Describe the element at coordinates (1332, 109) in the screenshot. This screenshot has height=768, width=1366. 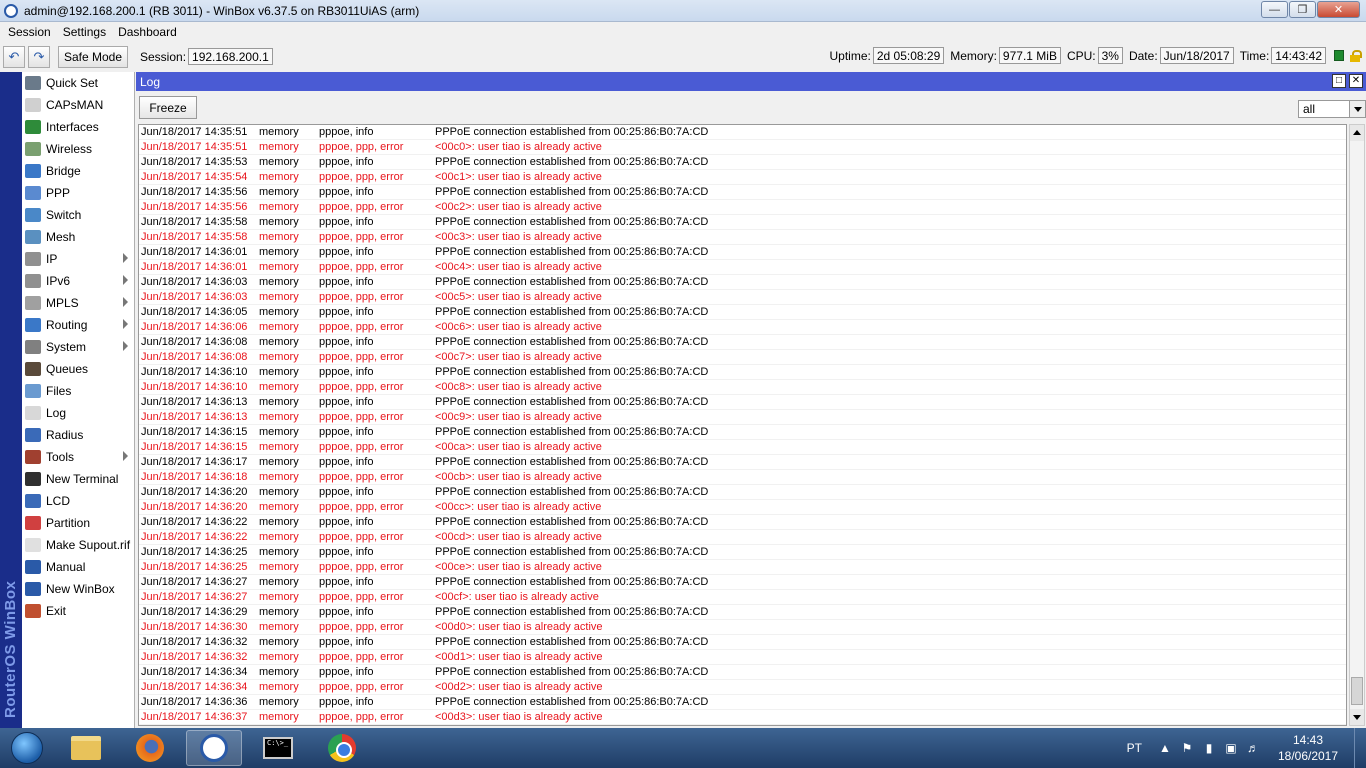
I see `log-filter-select: all` at that location.